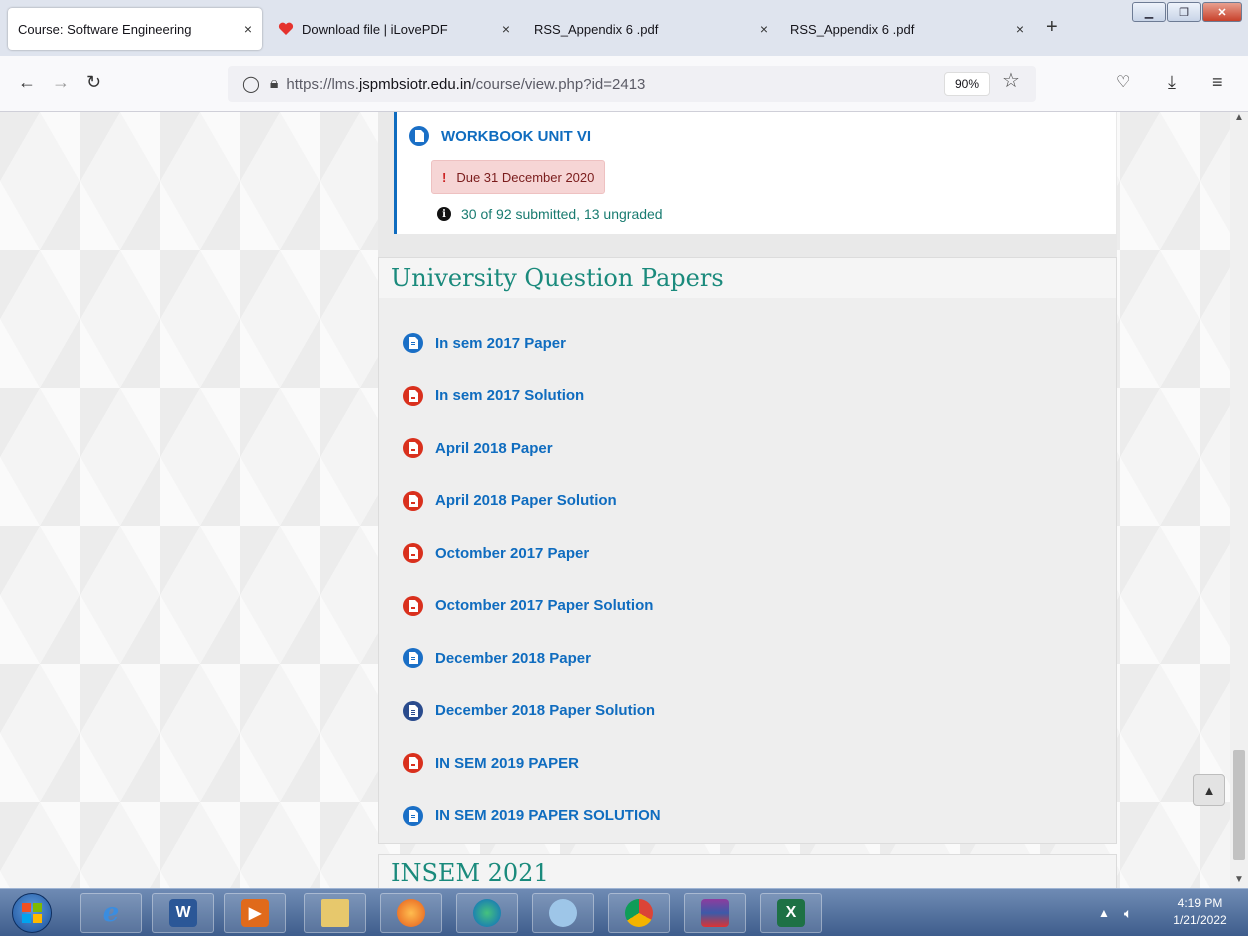 The width and height of the screenshot is (1248, 936). Describe the element at coordinates (747, 871) in the screenshot. I see `section-insem-2021: INSEM 2021` at that location.